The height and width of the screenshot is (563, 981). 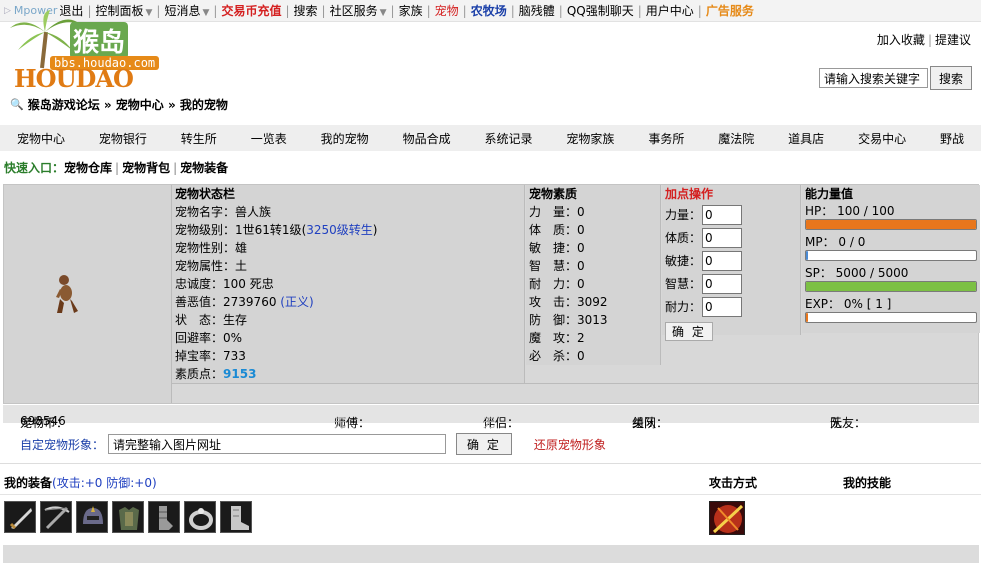 I want to click on add-wisdom-input, so click(x=722, y=283).